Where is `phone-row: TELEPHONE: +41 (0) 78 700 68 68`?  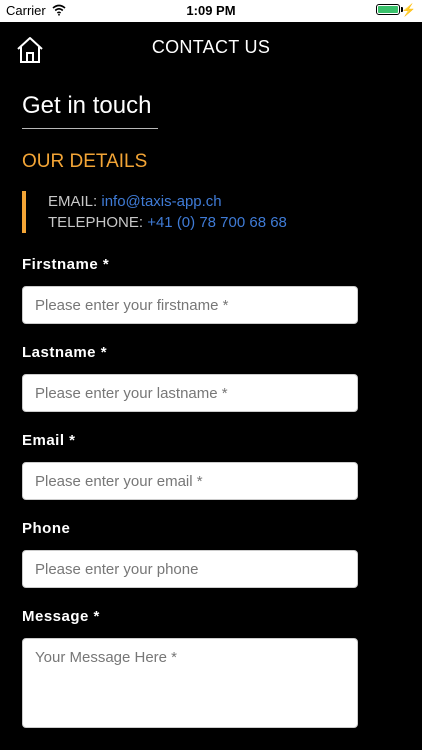
phone-row: TELEPHONE: +41 (0) 78 700 68 68 is located at coordinates (205, 222).